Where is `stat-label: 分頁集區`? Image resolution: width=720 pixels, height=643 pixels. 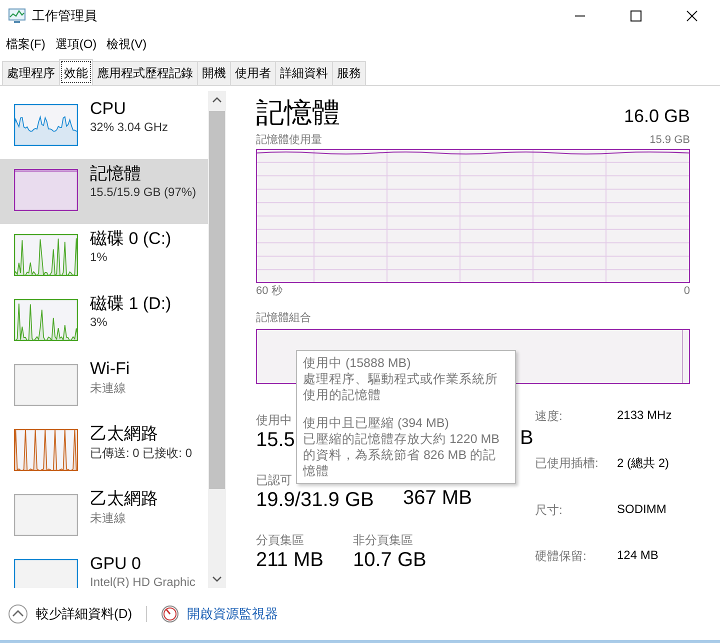 stat-label: 分頁集區 is located at coordinates (280, 540).